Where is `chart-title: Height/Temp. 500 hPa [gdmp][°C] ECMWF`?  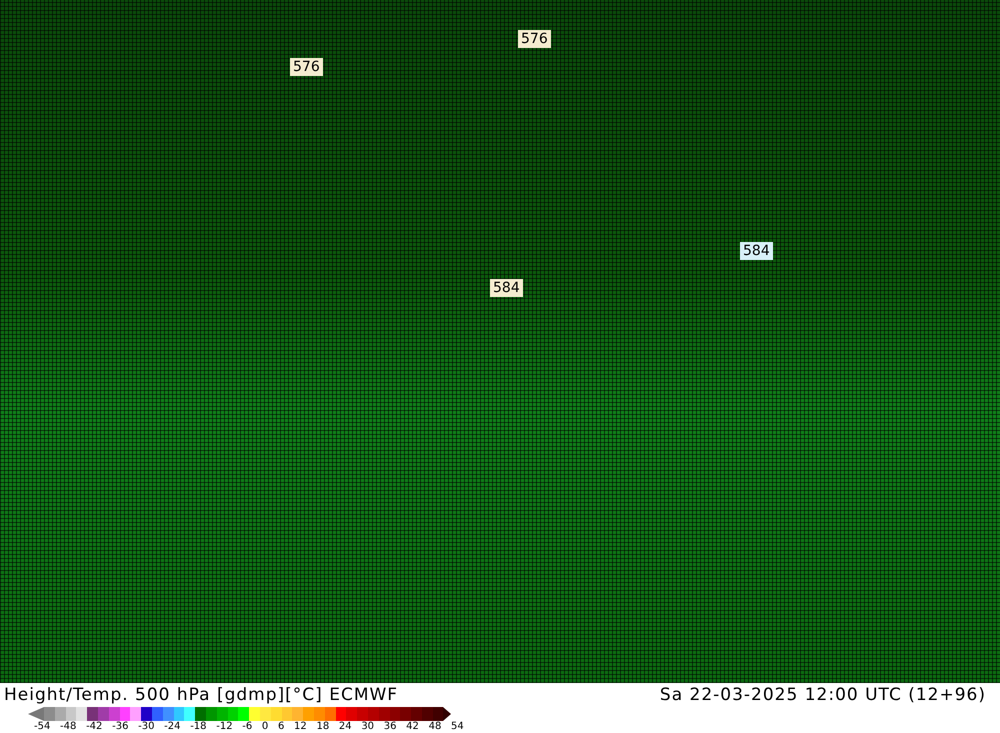 chart-title: Height/Temp. 500 hPa [gdmp][°C] ECMWF is located at coordinates (201, 696).